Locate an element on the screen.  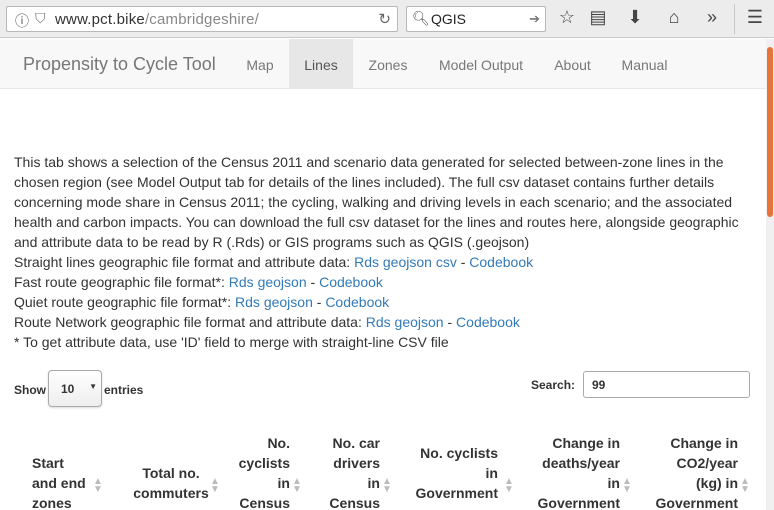
url-bar: ⓘ ⛉ www.pct.bike/cambridgeshire/ ↻ is located at coordinates (202, 19).